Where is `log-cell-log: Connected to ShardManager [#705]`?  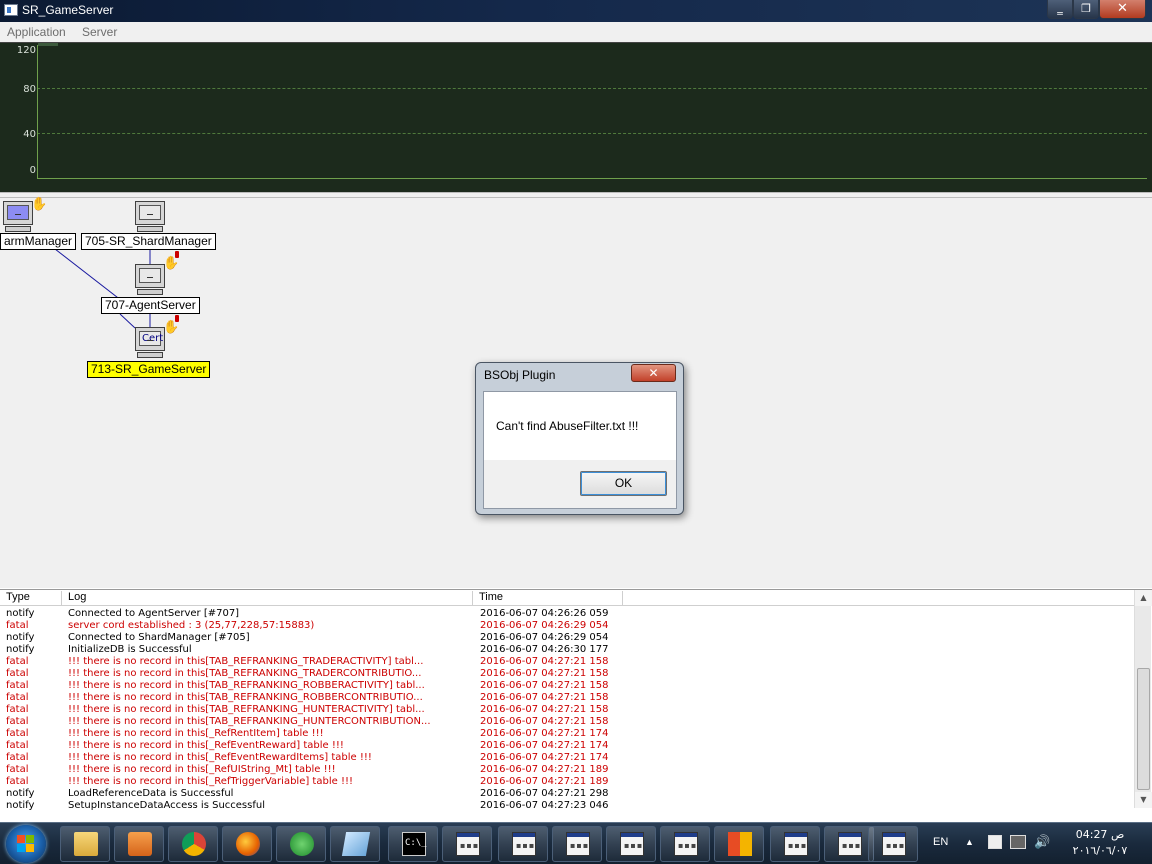 log-cell-log: Connected to ShardManager [#705] is located at coordinates (159, 637).